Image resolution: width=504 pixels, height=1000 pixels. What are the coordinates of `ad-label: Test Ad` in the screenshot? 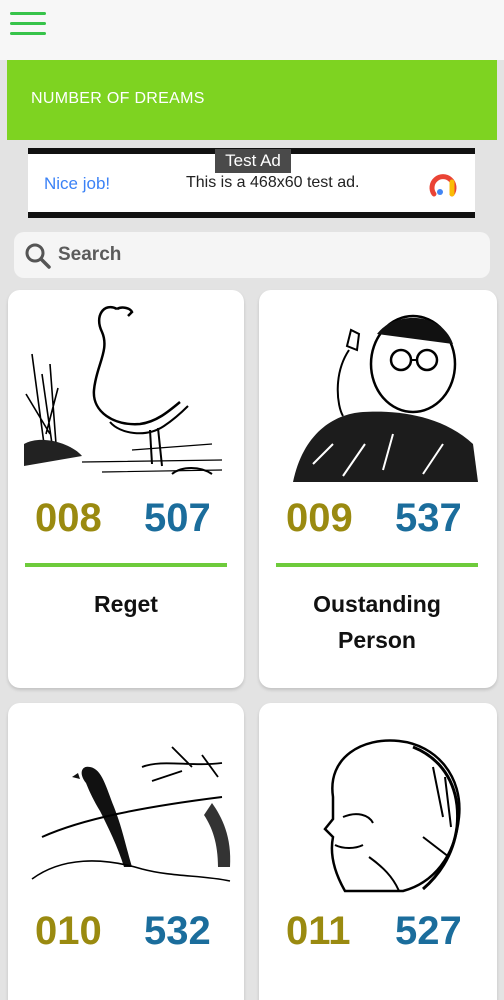 It's located at (253, 161).